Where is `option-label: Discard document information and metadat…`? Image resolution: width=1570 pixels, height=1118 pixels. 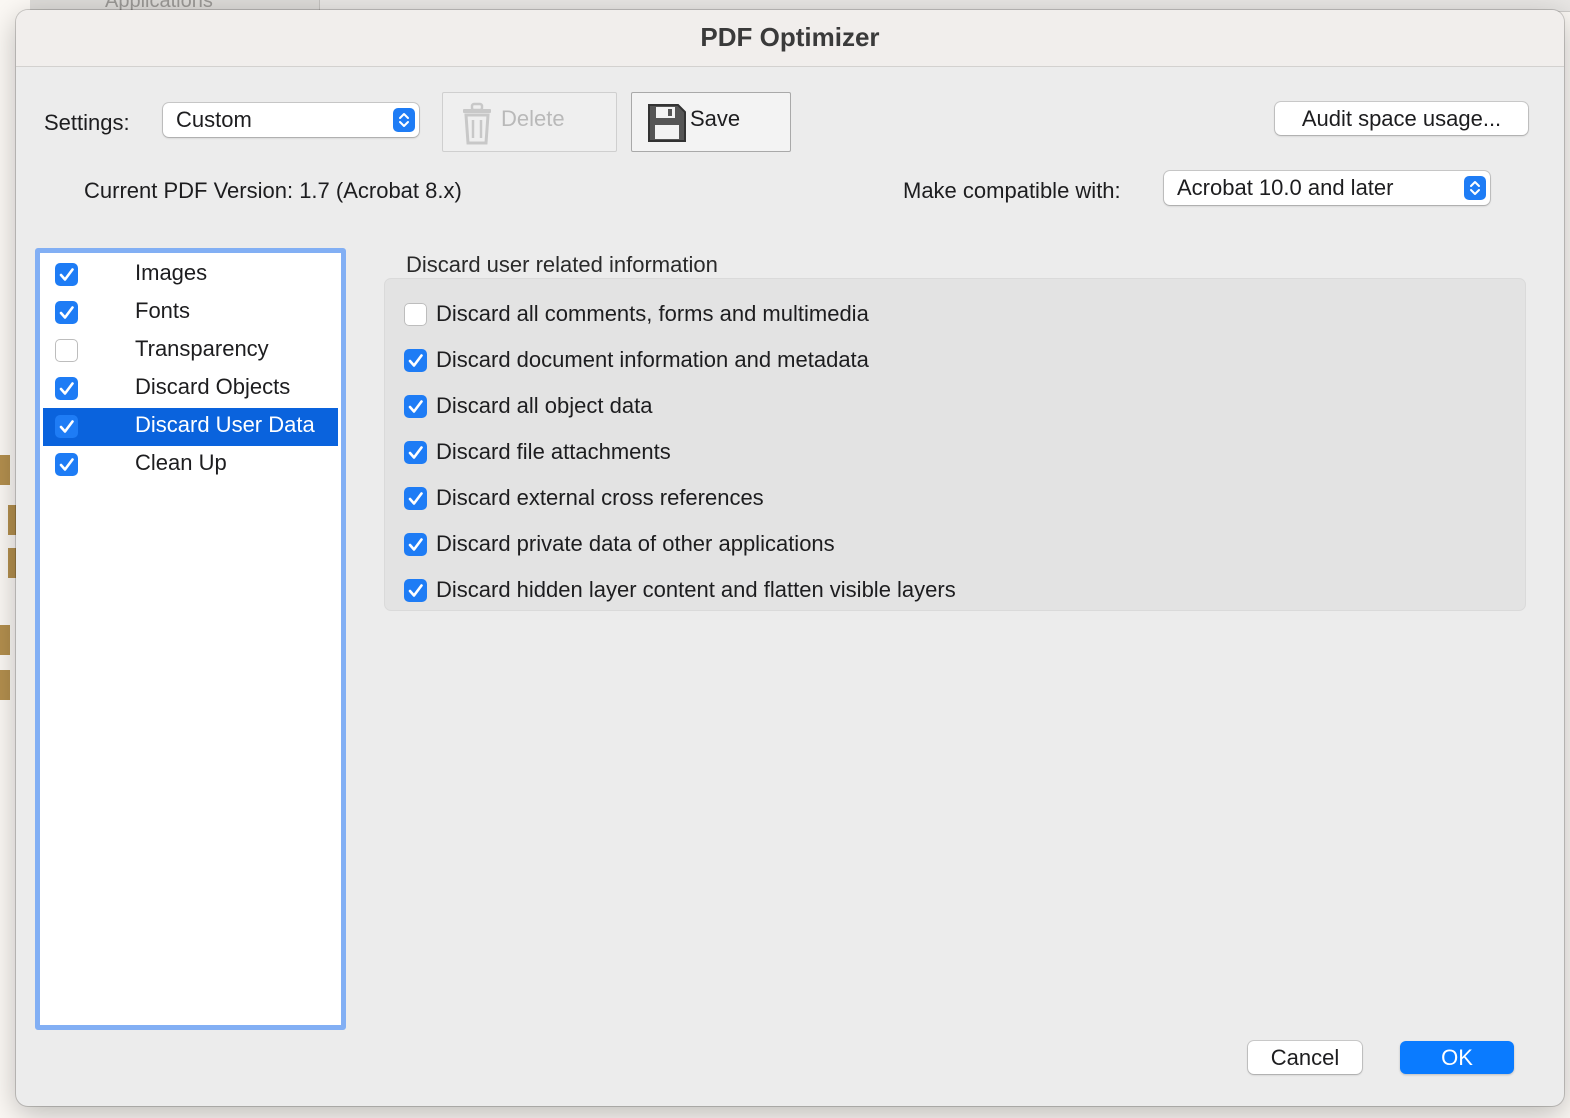
option-label: Discard document information and metadat… is located at coordinates (652, 359).